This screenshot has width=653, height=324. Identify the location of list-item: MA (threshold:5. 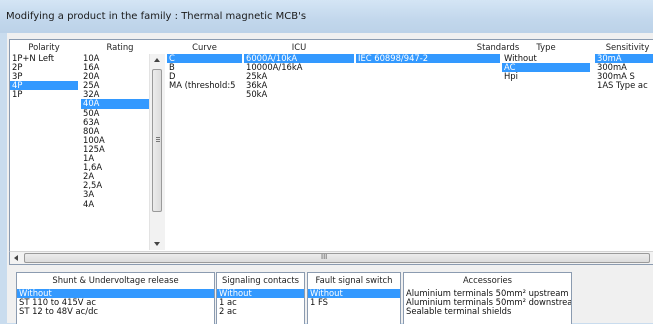
(204, 85).